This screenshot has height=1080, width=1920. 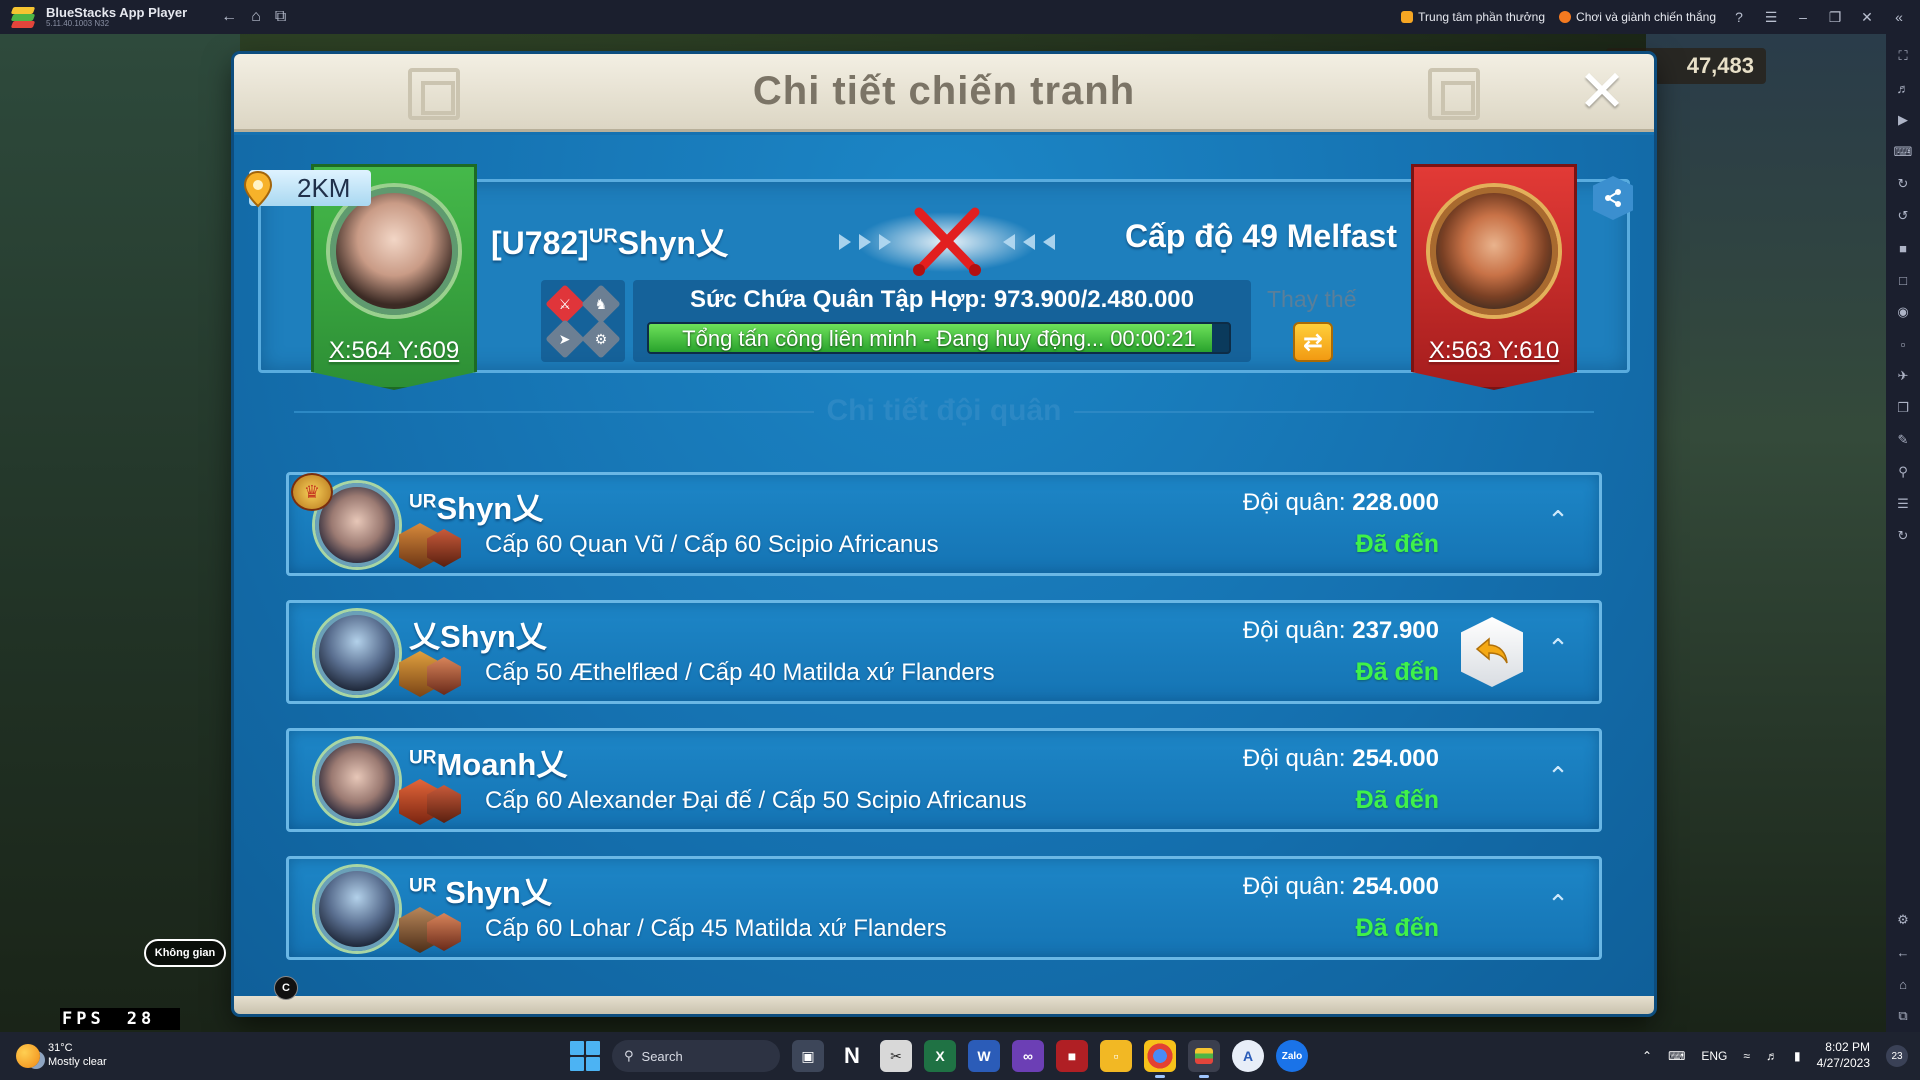 I want to click on troop-count: Đội quân: 254.000, so click(x=1341, y=759).